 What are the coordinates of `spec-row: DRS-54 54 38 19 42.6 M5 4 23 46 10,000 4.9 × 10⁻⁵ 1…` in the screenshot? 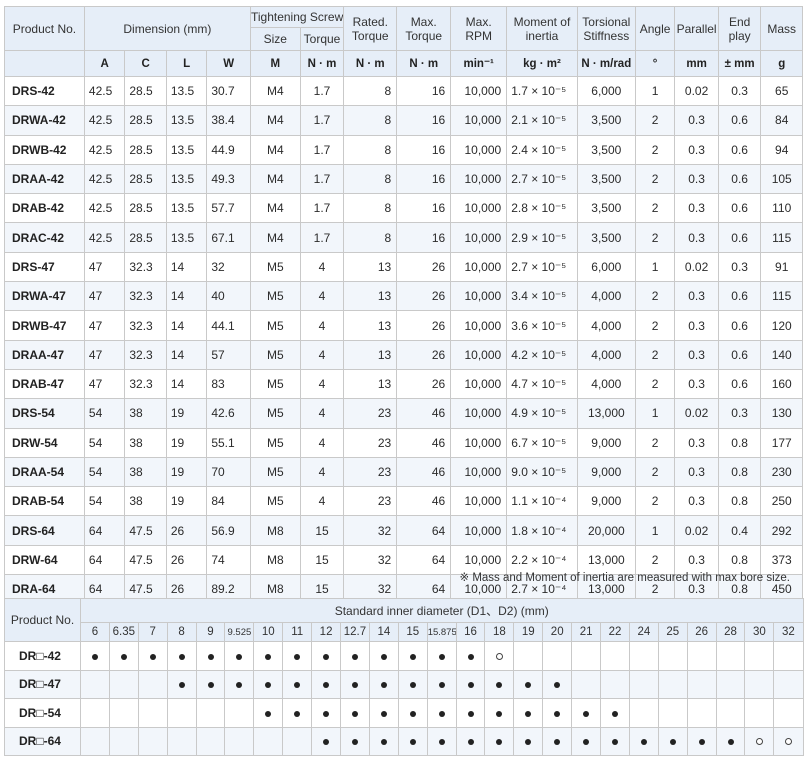 It's located at (403, 413).